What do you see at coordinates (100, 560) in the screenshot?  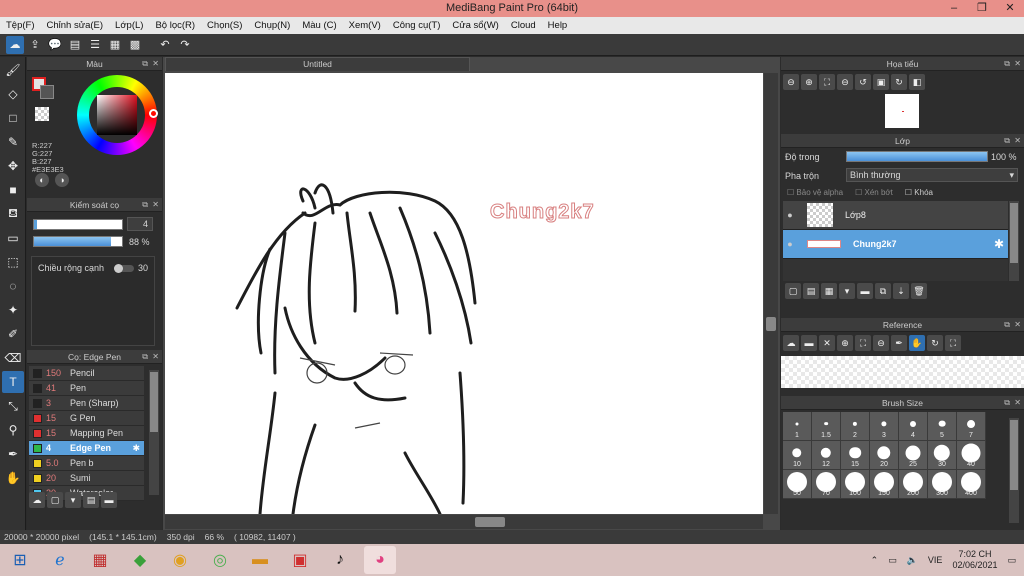 I see `app-grid-icon: ▦` at bounding box center [100, 560].